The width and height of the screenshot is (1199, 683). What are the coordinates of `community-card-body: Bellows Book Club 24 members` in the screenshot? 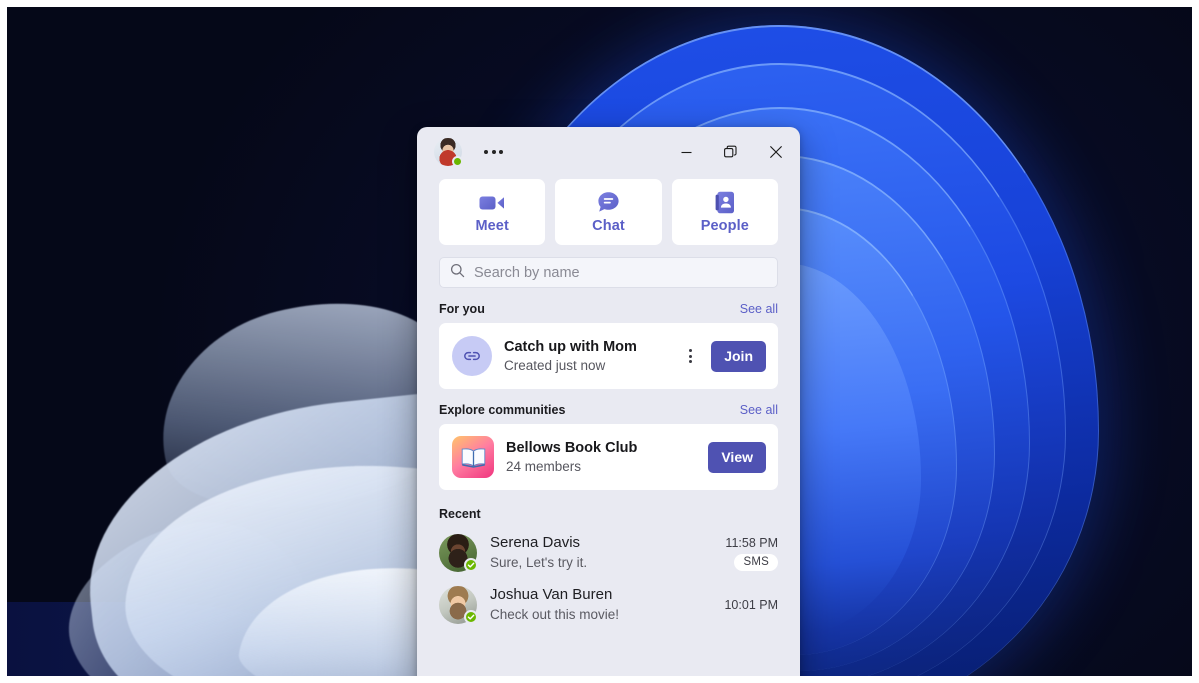 It's located at (601, 457).